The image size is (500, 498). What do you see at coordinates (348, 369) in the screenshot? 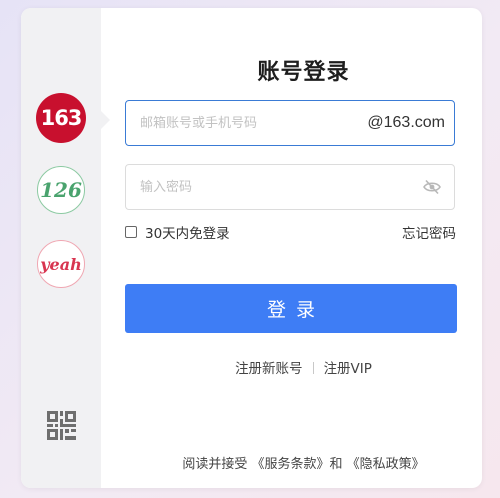
I see `register-vip-link: 注册VIP` at bounding box center [348, 369].